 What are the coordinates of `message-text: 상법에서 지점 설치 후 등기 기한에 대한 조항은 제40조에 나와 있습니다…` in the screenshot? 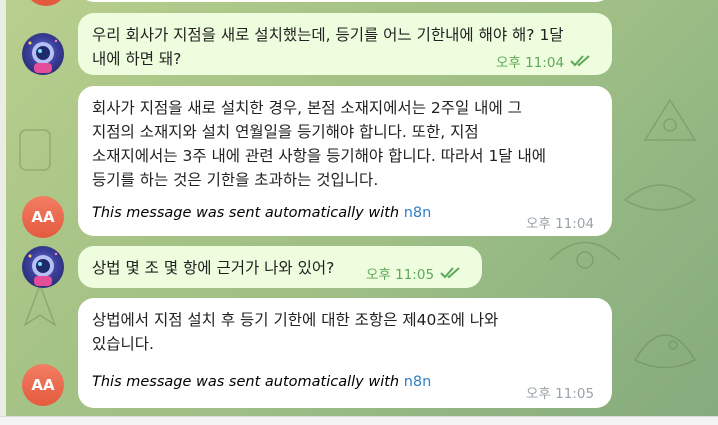 It's located at (295, 332).